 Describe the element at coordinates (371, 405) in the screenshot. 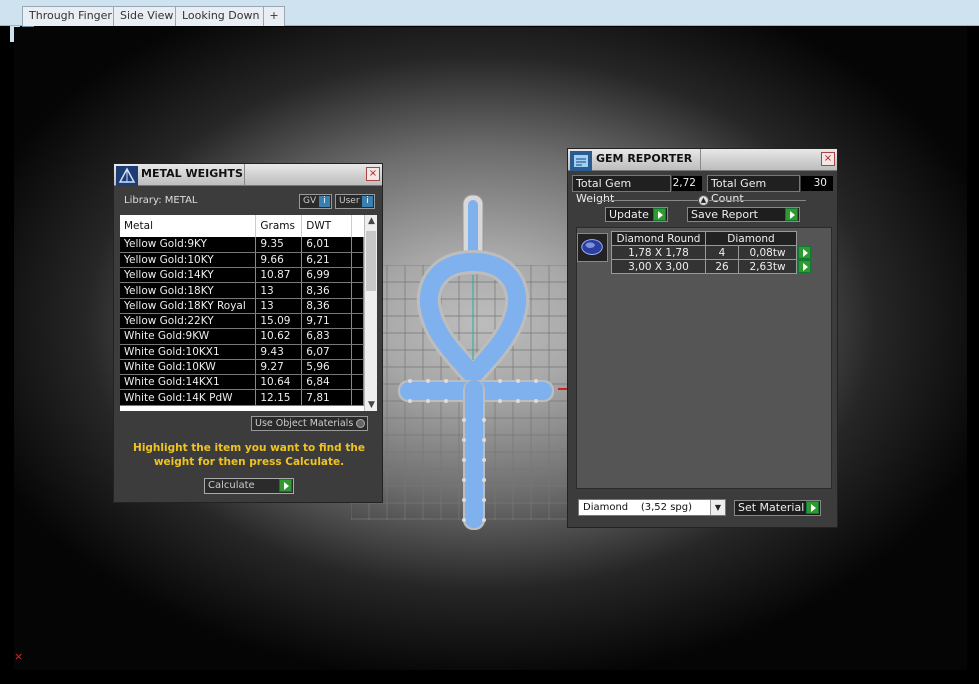

I see `scroll-down-icon: ▼` at that location.